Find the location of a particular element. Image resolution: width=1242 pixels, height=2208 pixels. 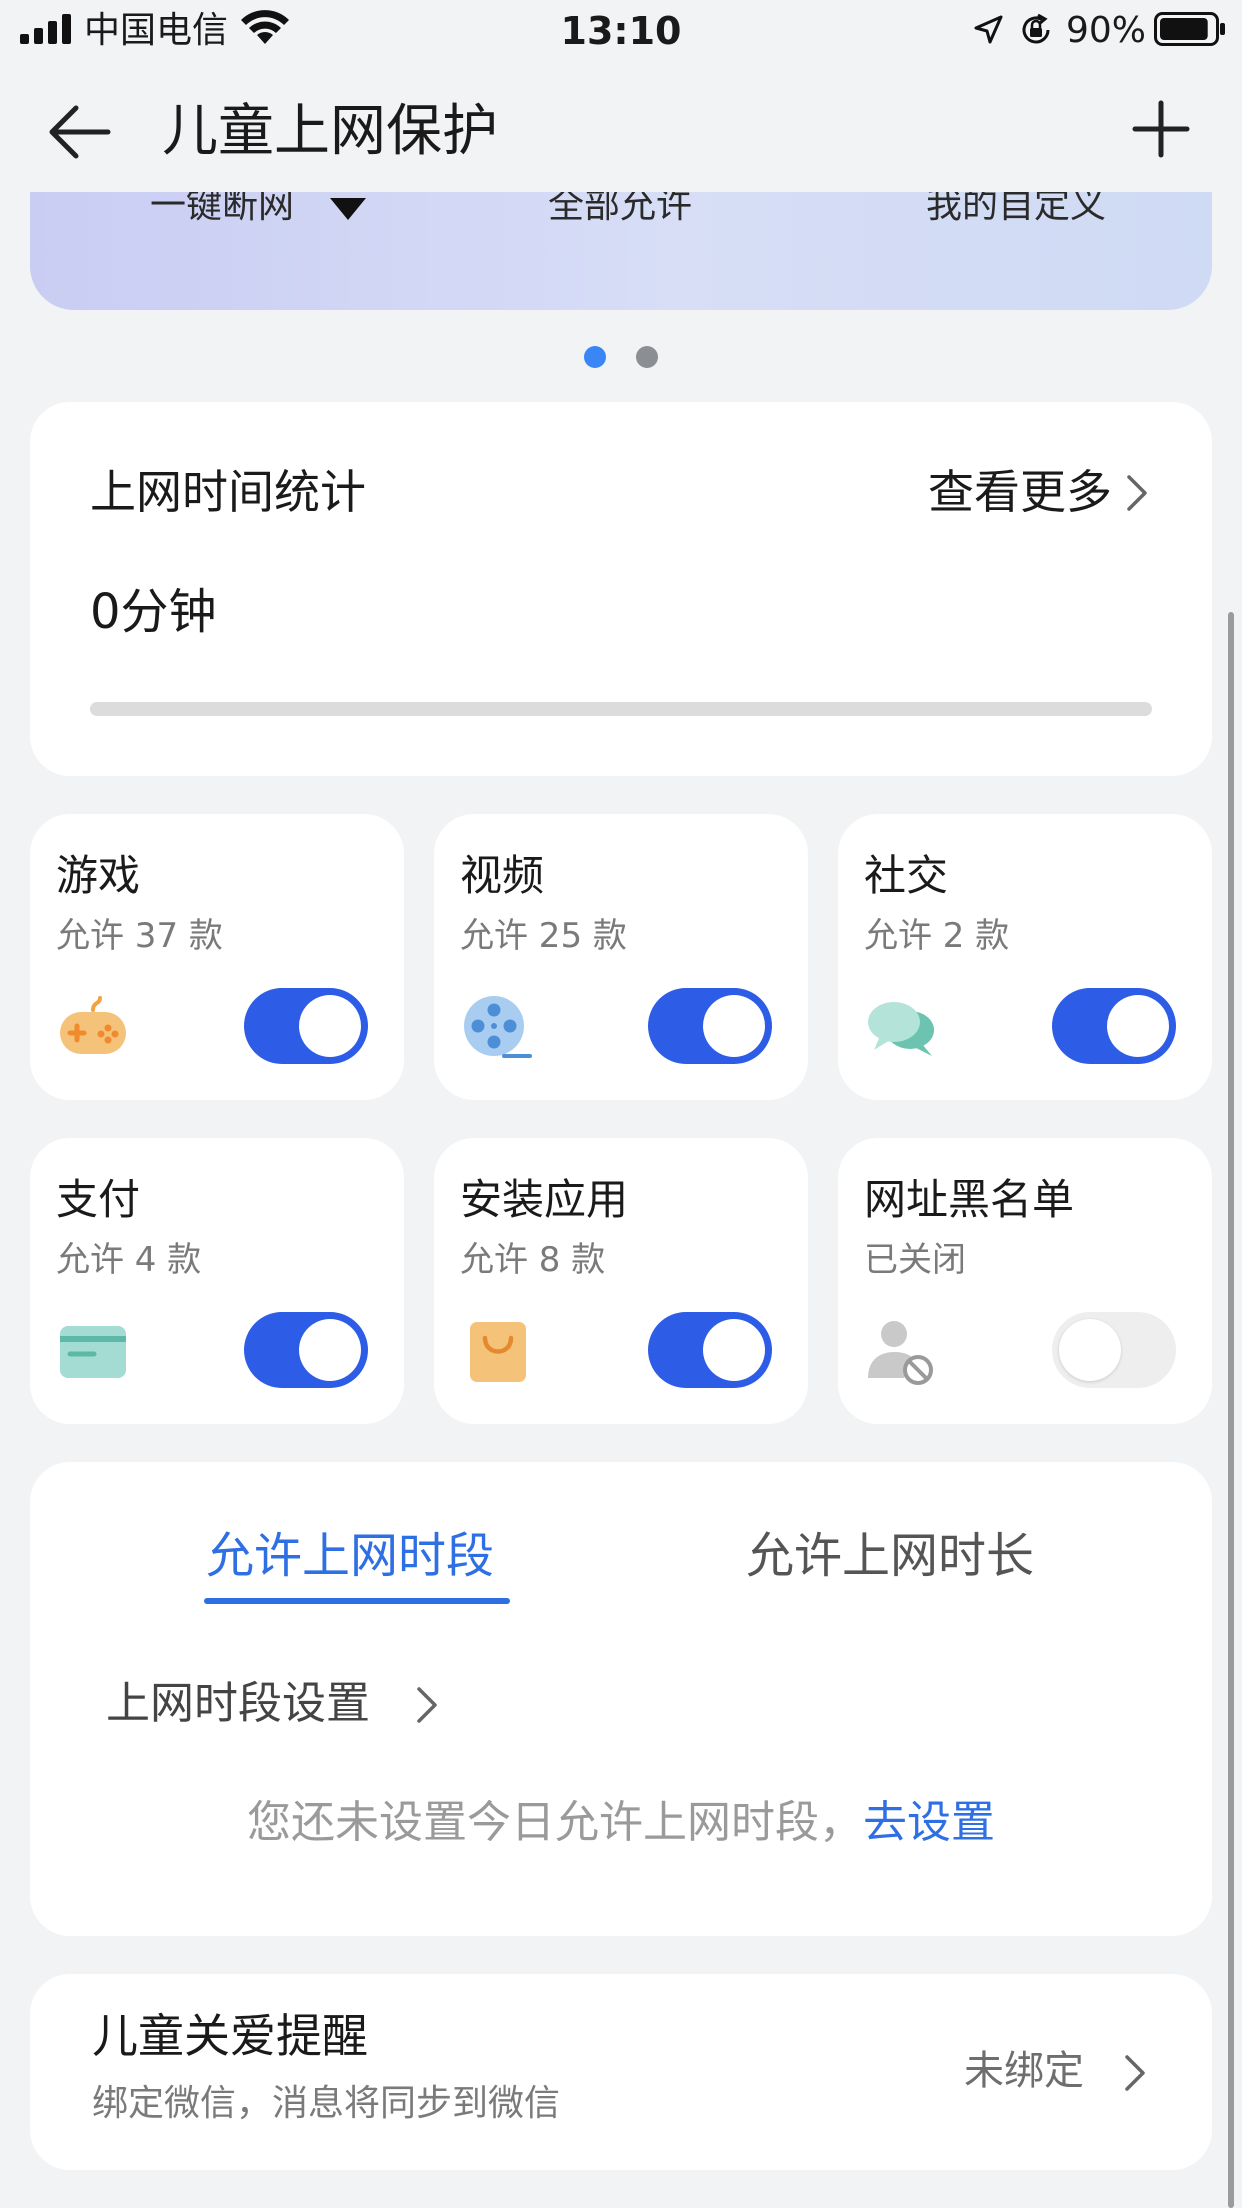

category-status: 允许 4 款 is located at coordinates (129, 1260).